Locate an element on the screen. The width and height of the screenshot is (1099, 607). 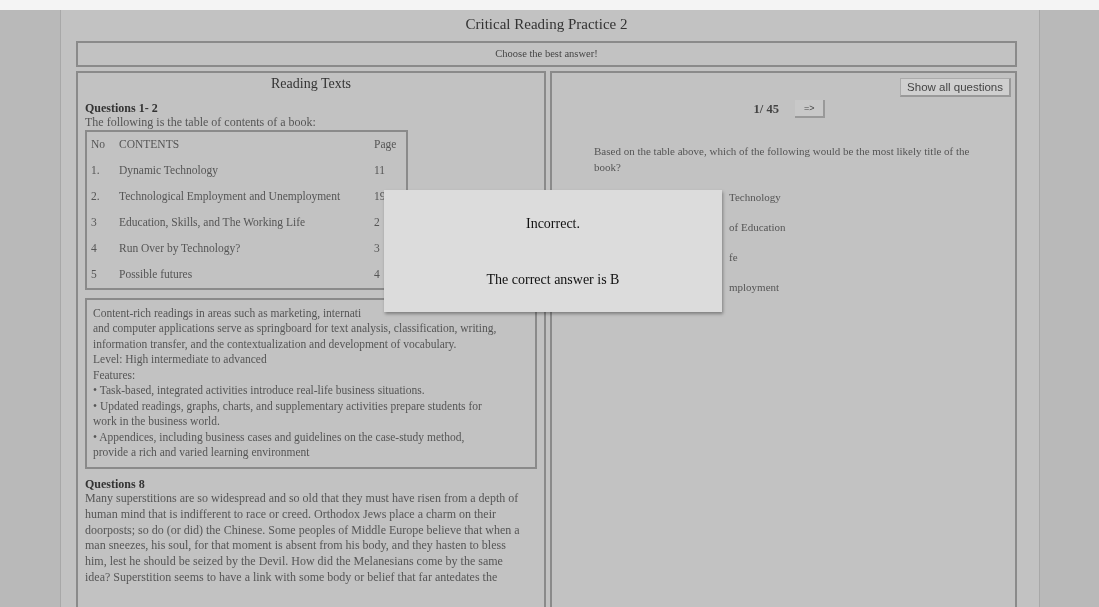
table-cell-text: 3 is located at coordinates (377, 249).